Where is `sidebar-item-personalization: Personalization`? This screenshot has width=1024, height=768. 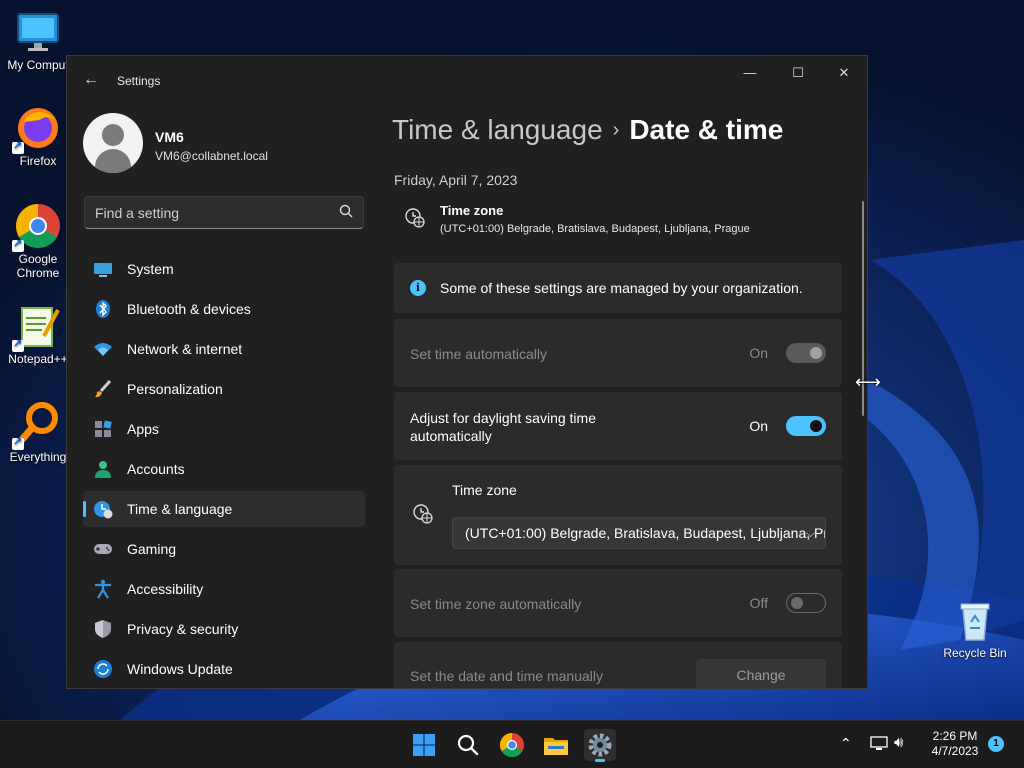 sidebar-item-personalization: Personalization is located at coordinates (224, 389).